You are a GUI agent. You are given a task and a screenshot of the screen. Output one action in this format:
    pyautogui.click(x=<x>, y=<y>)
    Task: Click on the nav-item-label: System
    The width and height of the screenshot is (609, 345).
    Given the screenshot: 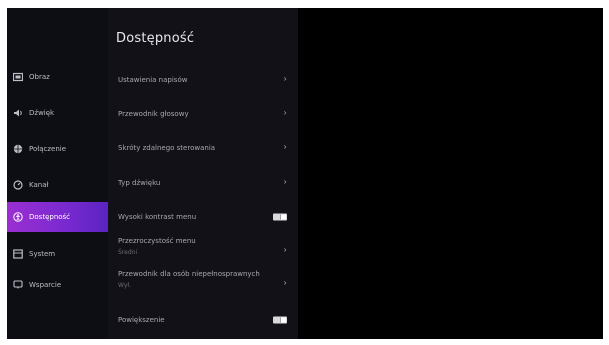 What is the action you would take?
    pyautogui.click(x=42, y=254)
    